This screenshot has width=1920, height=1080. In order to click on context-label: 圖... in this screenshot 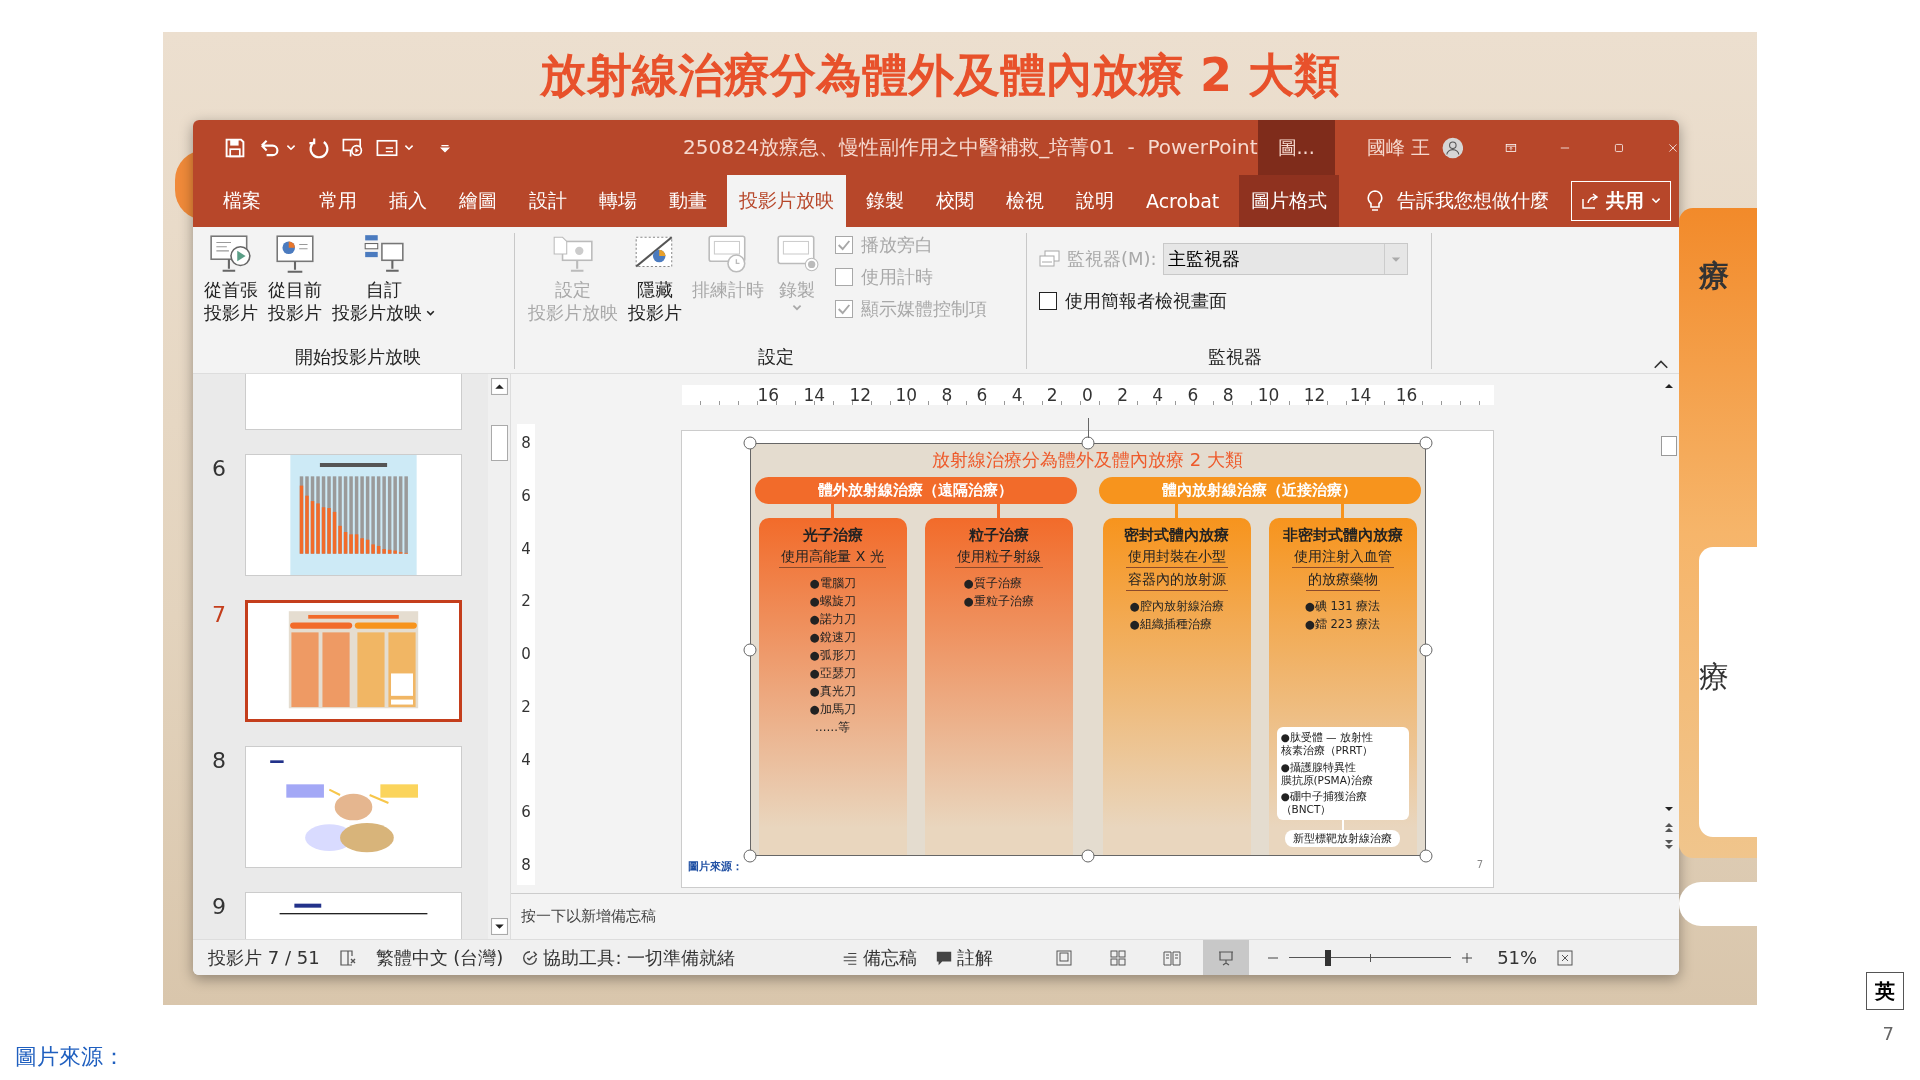, I will do `click(1296, 147)`.